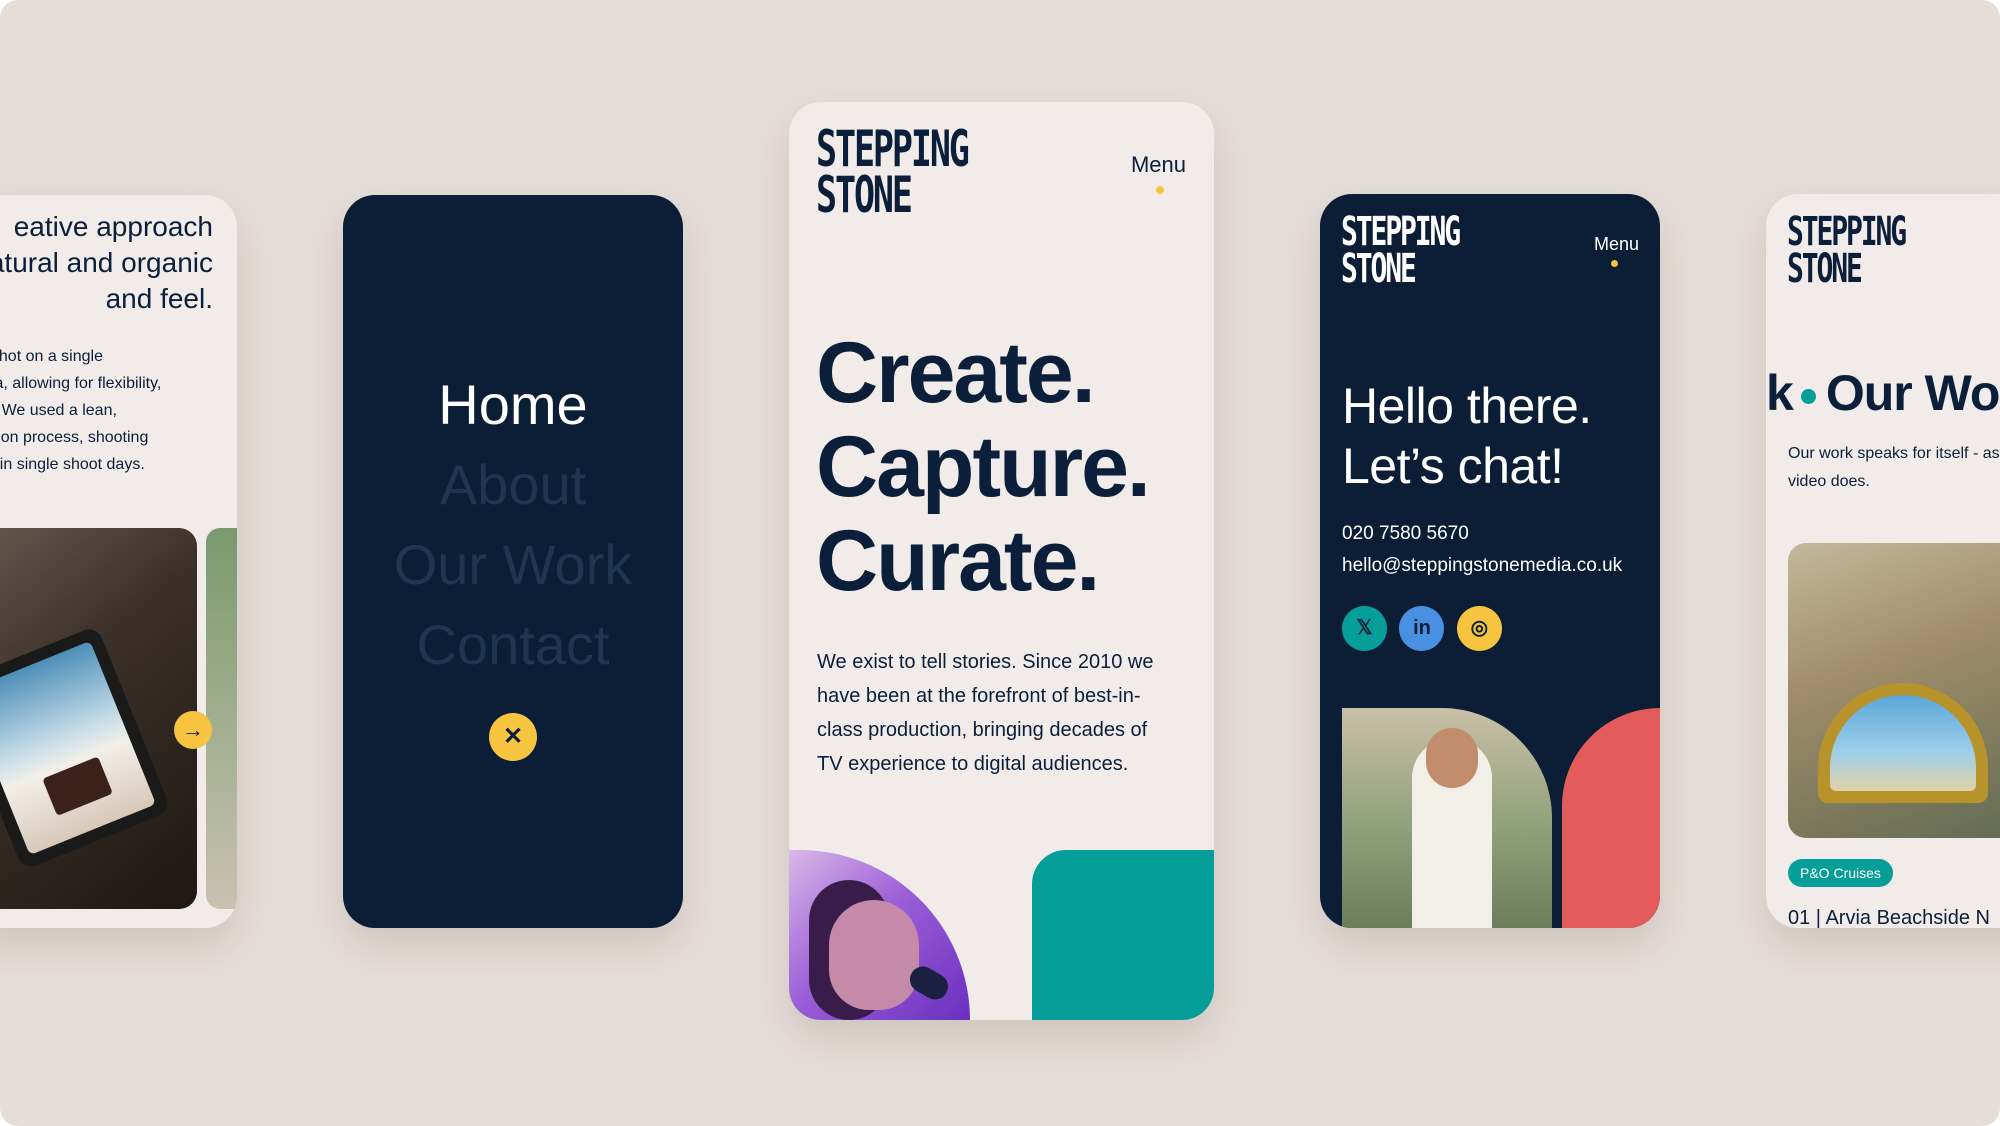 Image resolution: width=2000 pixels, height=1126 pixels. What do you see at coordinates (1364, 628) in the screenshot?
I see `x-twitter-icon: 𝕏` at bounding box center [1364, 628].